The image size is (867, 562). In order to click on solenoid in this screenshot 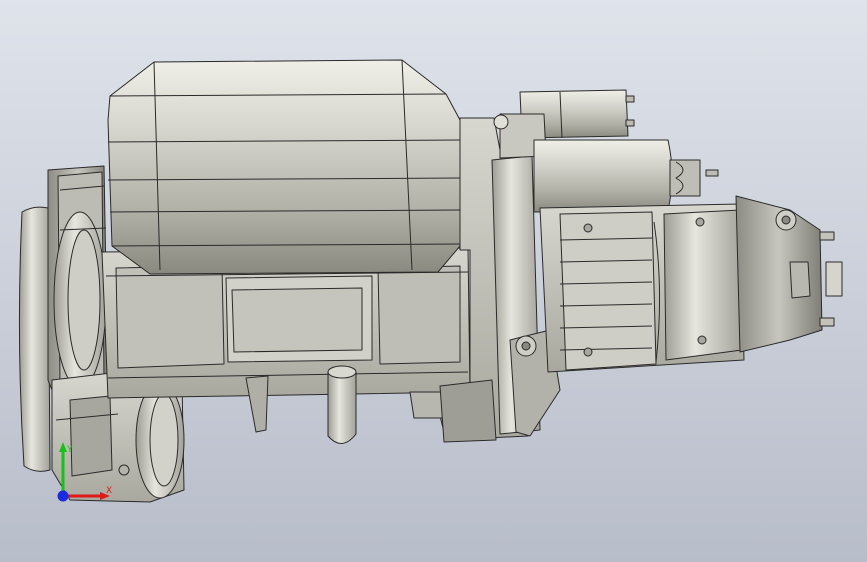, I will do `click(626, 176)`.